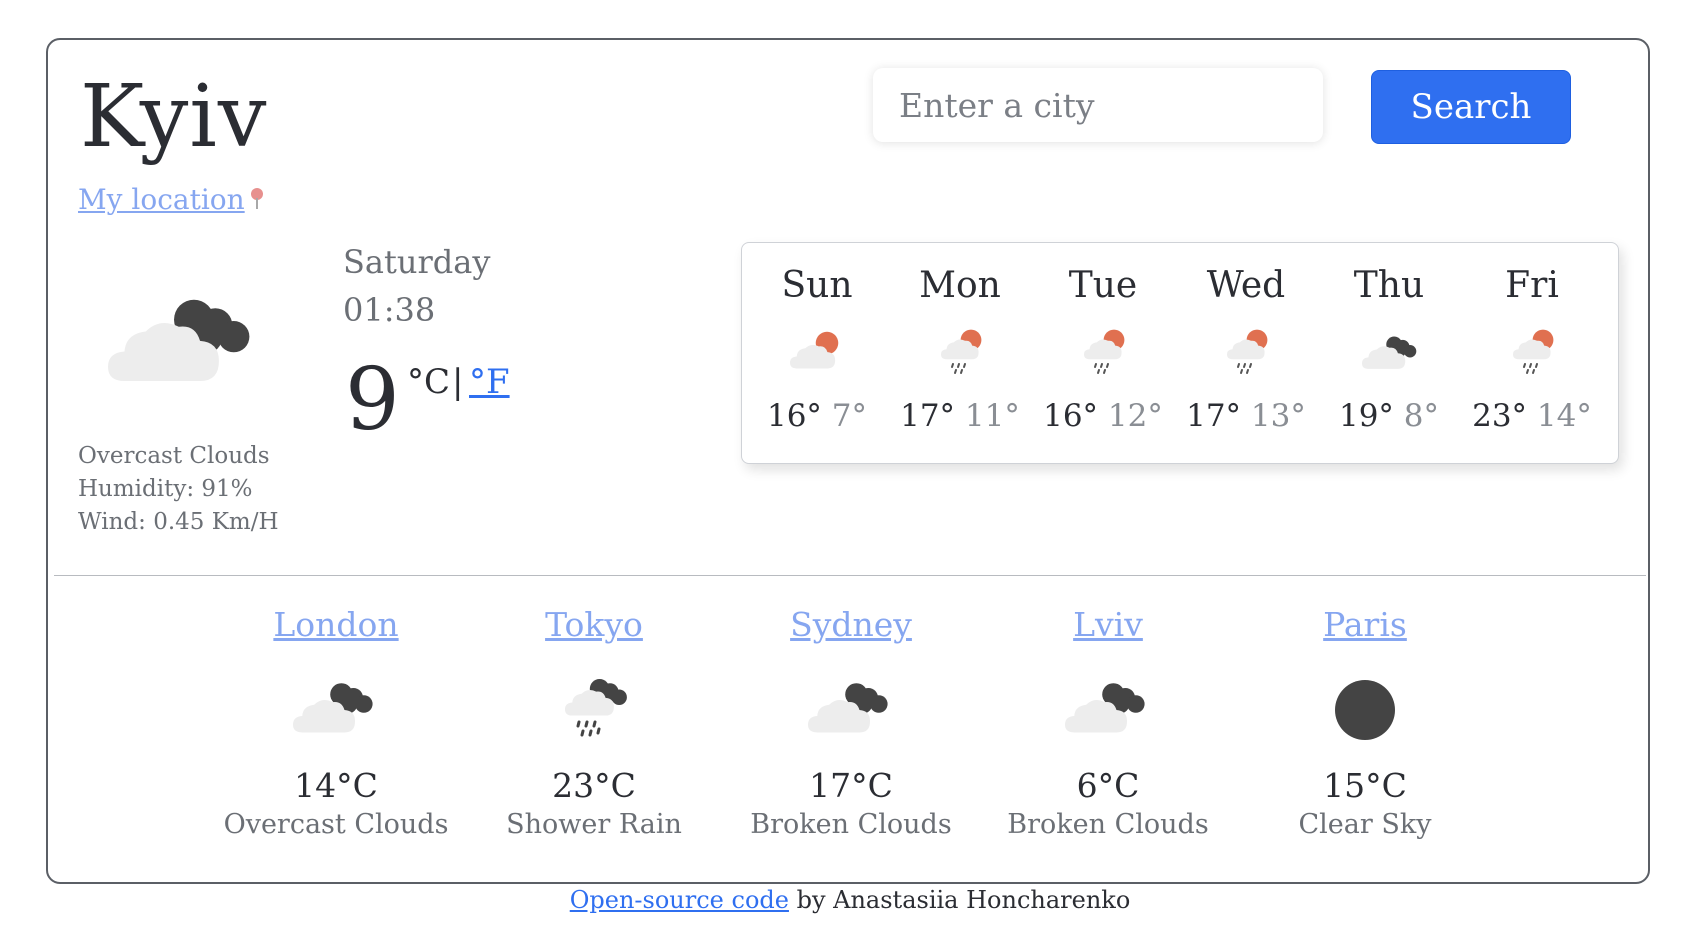 This screenshot has width=1684, height=935. I want to click on city-link-london: London, so click(336, 624).